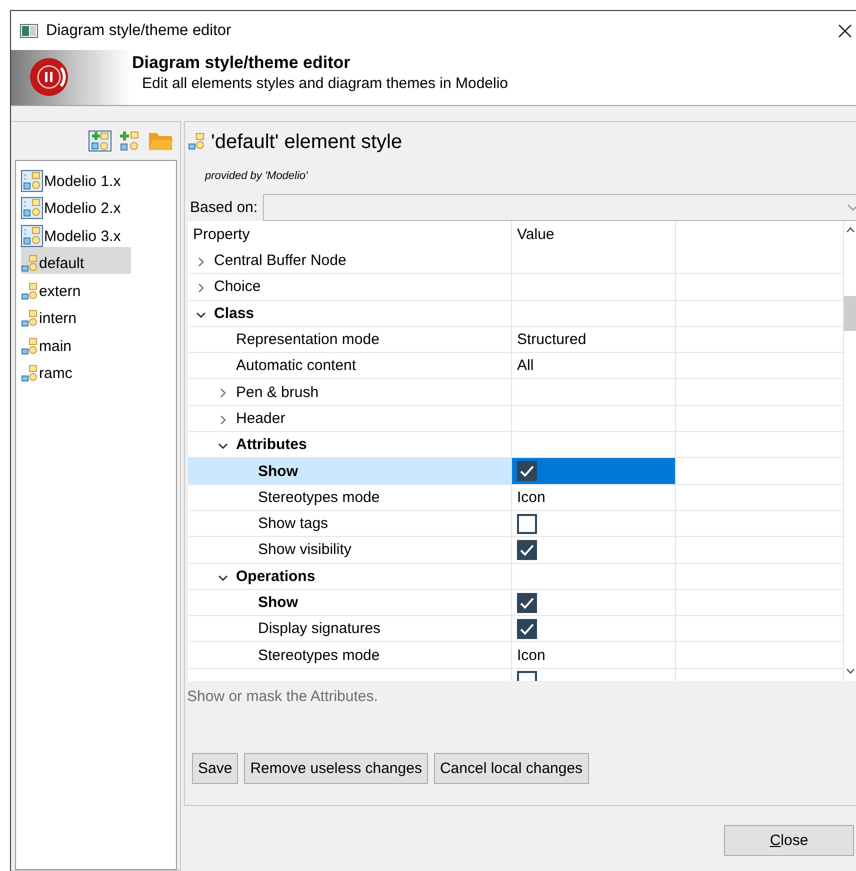 This screenshot has height=871, width=856. Describe the element at coordinates (139, 31) in the screenshot. I see `window-title: Diagram style/theme editor` at that location.